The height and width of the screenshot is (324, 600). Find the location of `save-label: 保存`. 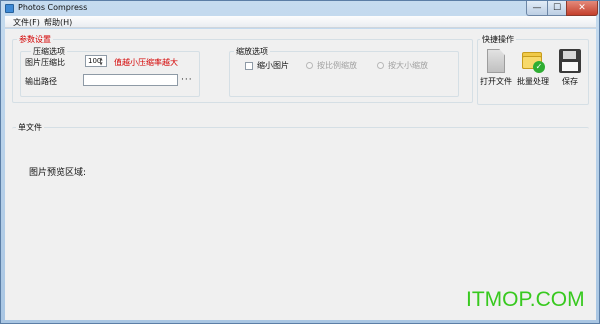

save-label: 保存 is located at coordinates (570, 81).